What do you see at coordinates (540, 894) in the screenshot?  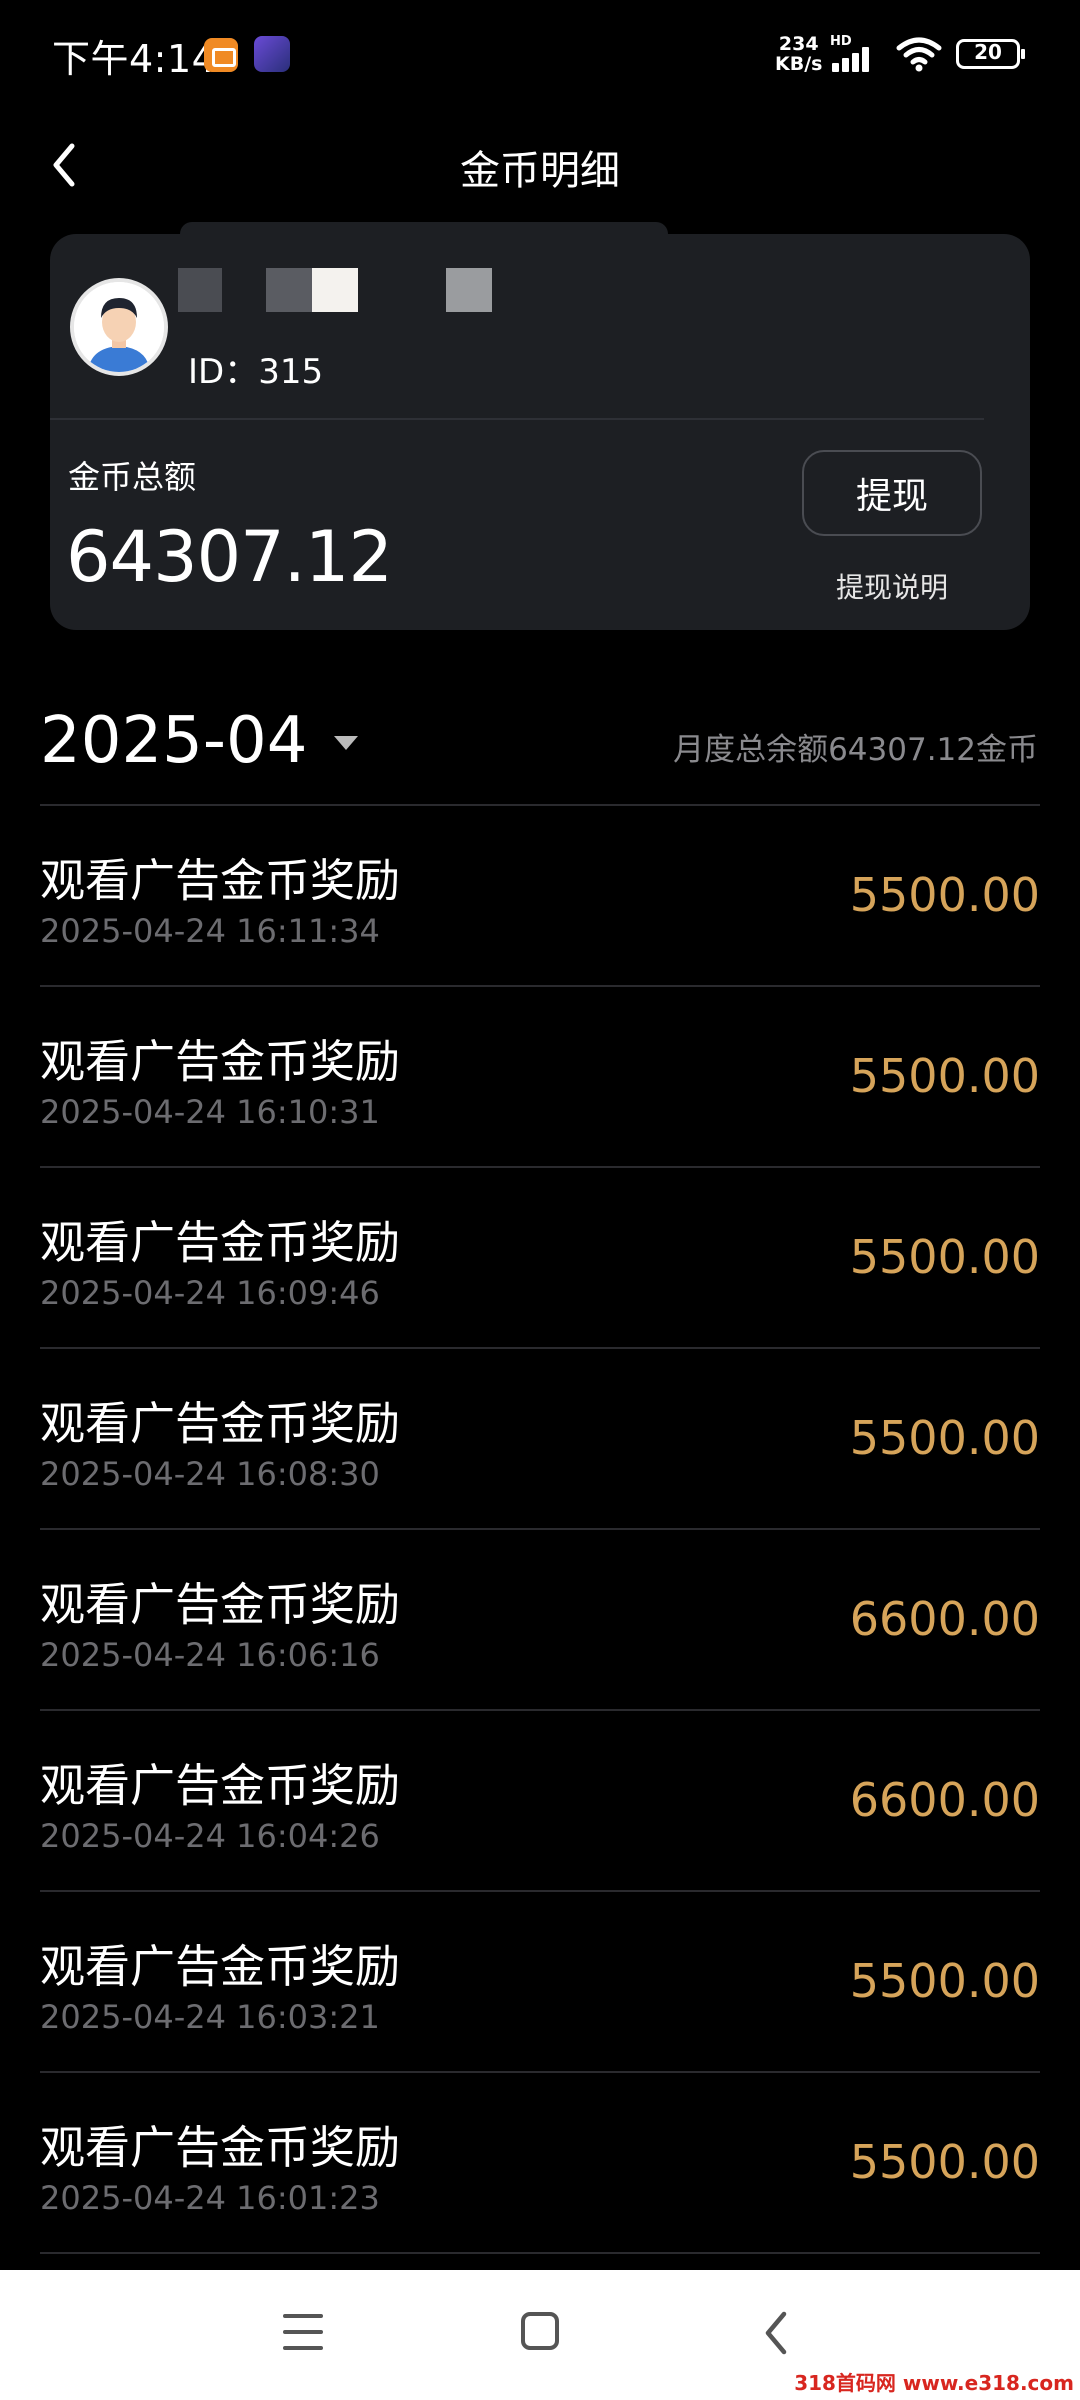 I see `transaction-row: 观看广告金币奖励 2025-04-24 16:11:34 5500.00` at bounding box center [540, 894].